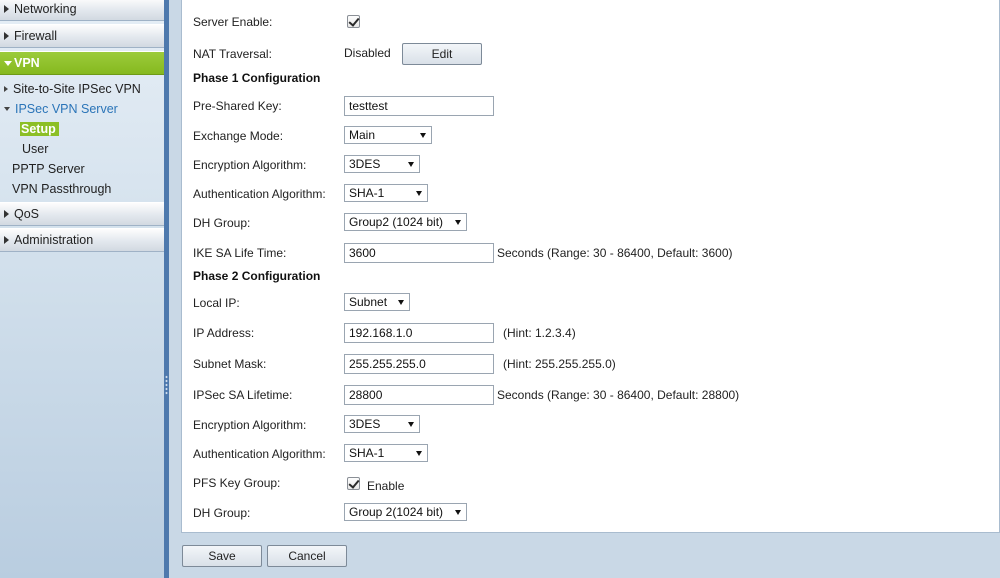  I want to click on encryption1-select: 3DES, so click(382, 164).